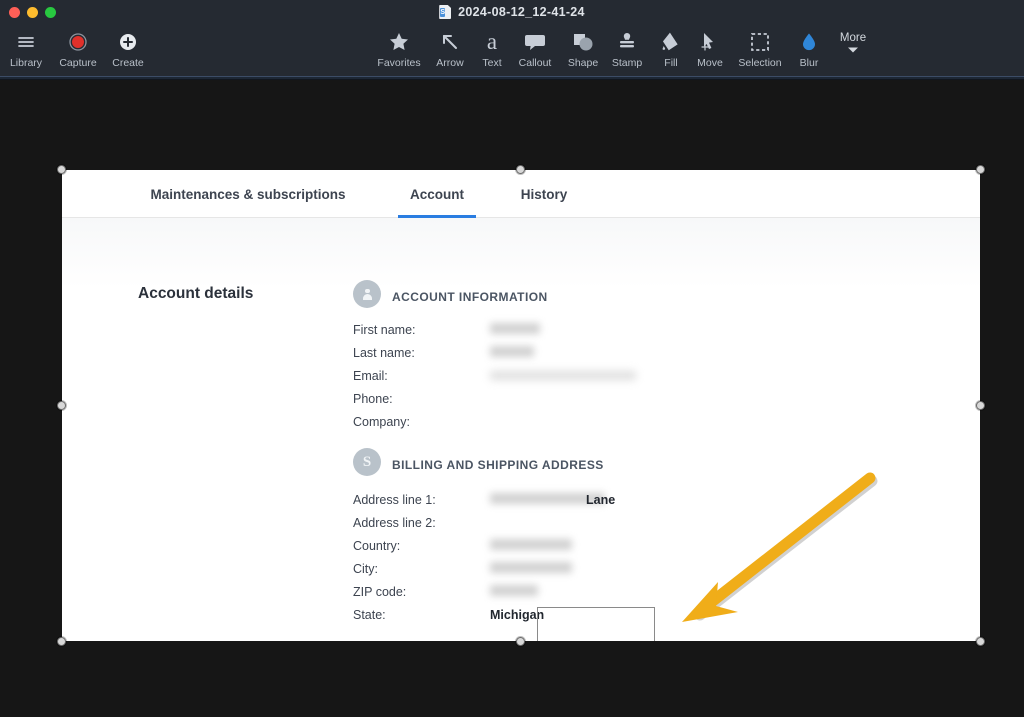 This screenshot has height=717, width=1024. What do you see at coordinates (512, 351) in the screenshot?
I see `redacted-value-last-name` at bounding box center [512, 351].